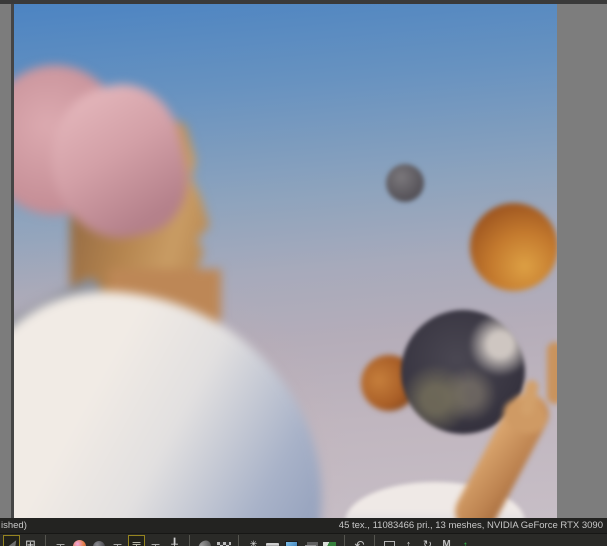 This screenshot has width=607, height=546. I want to click on sparkle-icon, so click(253, 541).